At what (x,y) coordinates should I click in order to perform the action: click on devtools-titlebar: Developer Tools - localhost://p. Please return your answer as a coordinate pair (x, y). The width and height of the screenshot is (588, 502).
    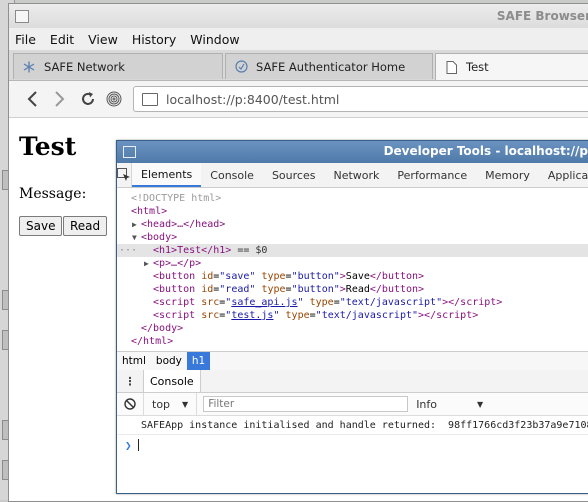
    Looking at the image, I should click on (352, 152).